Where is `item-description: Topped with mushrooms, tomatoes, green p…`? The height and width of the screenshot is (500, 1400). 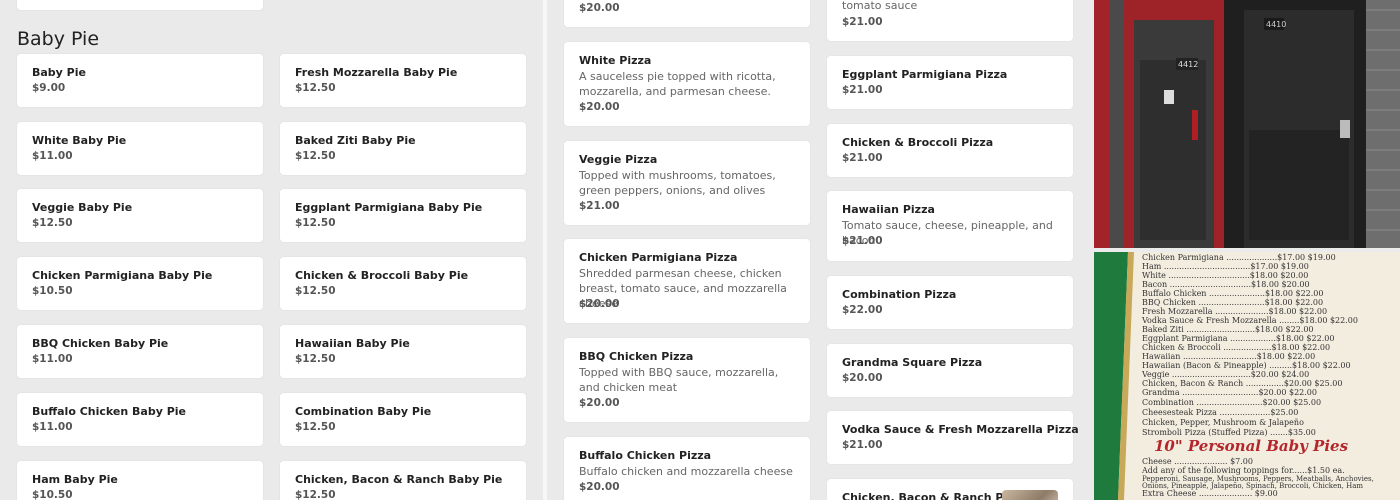 item-description: Topped with mushrooms, tomatoes, green p… is located at coordinates (677, 183).